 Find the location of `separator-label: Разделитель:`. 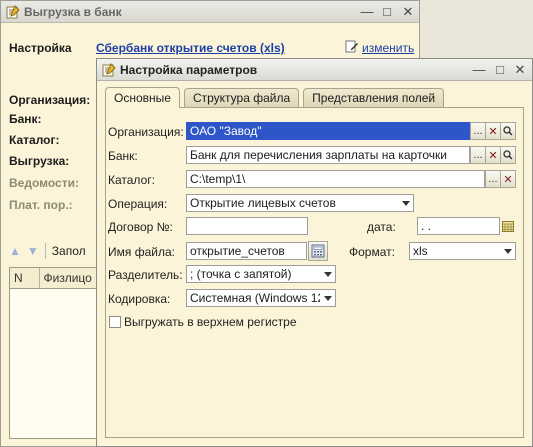

separator-label: Разделитель: is located at coordinates (145, 275).